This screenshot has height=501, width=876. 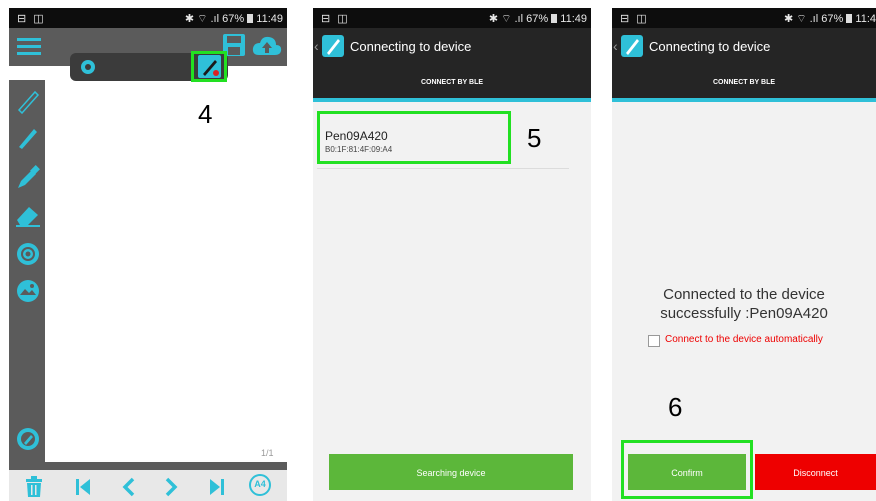 What do you see at coordinates (260, 484) in the screenshot?
I see `paper-size-label: A4` at bounding box center [260, 484].